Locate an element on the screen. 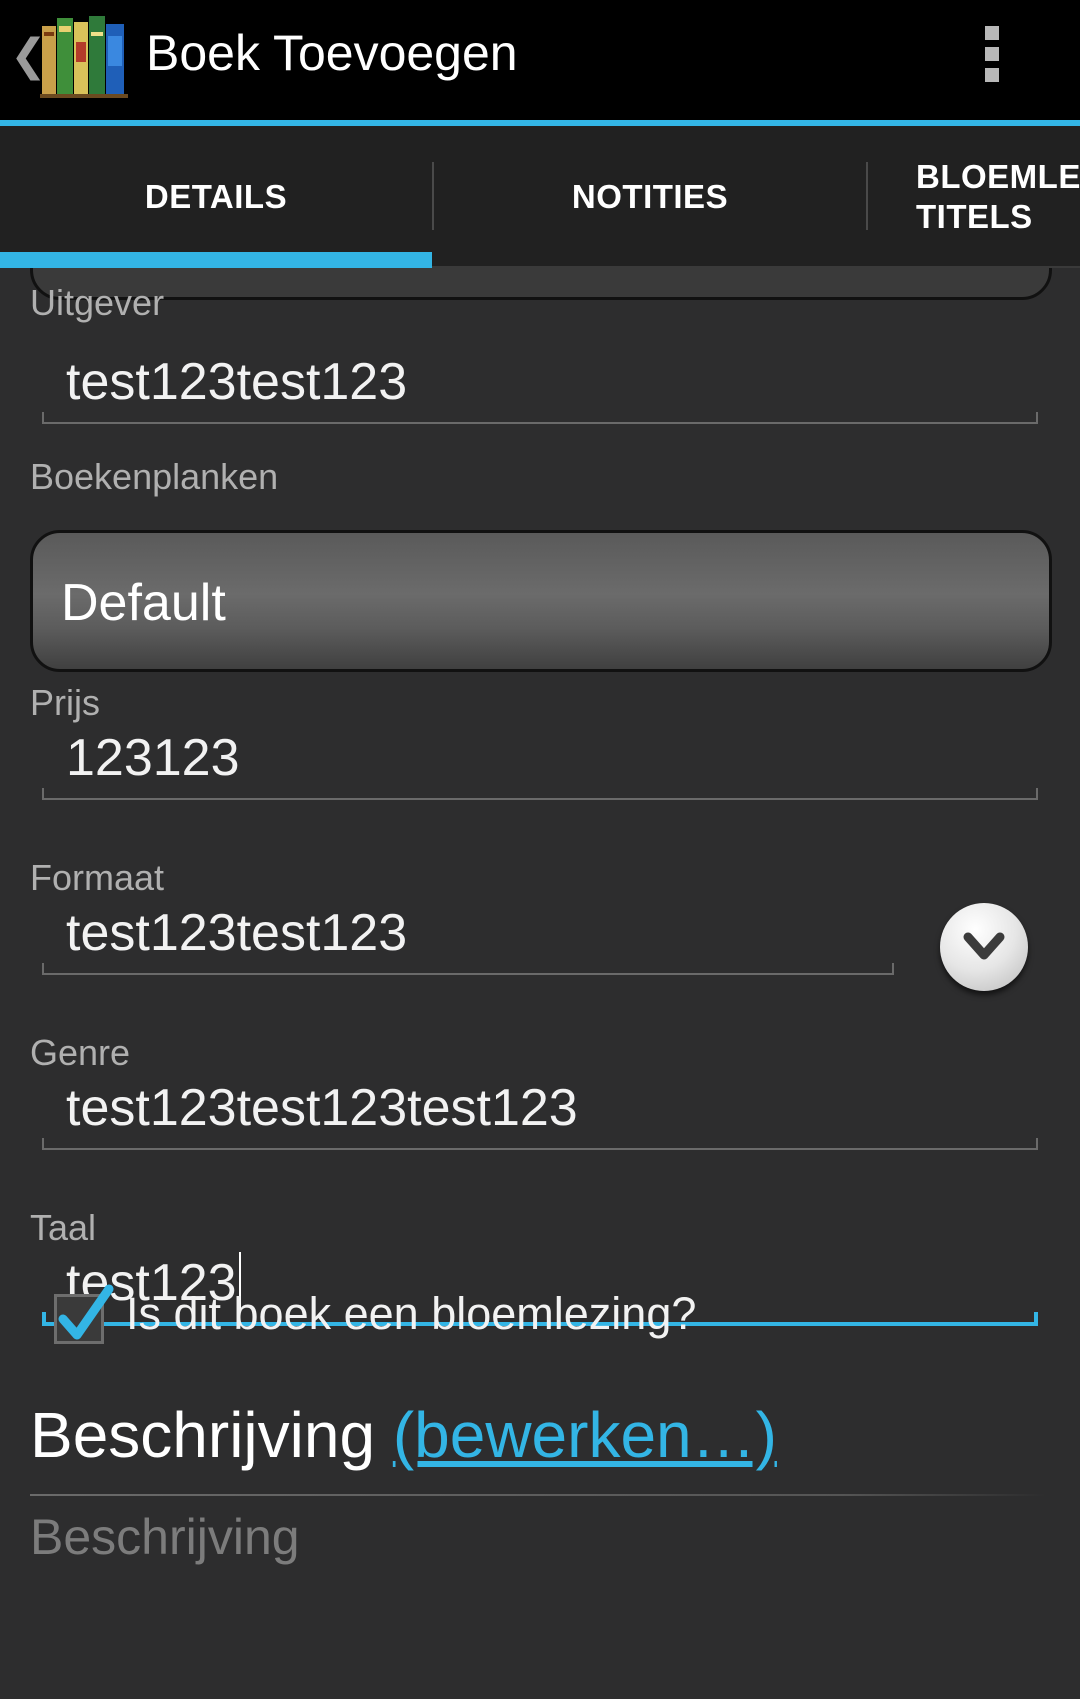 Image resolution: width=1080 pixels, height=1699 pixels. price-label: Prijs is located at coordinates (65, 702).